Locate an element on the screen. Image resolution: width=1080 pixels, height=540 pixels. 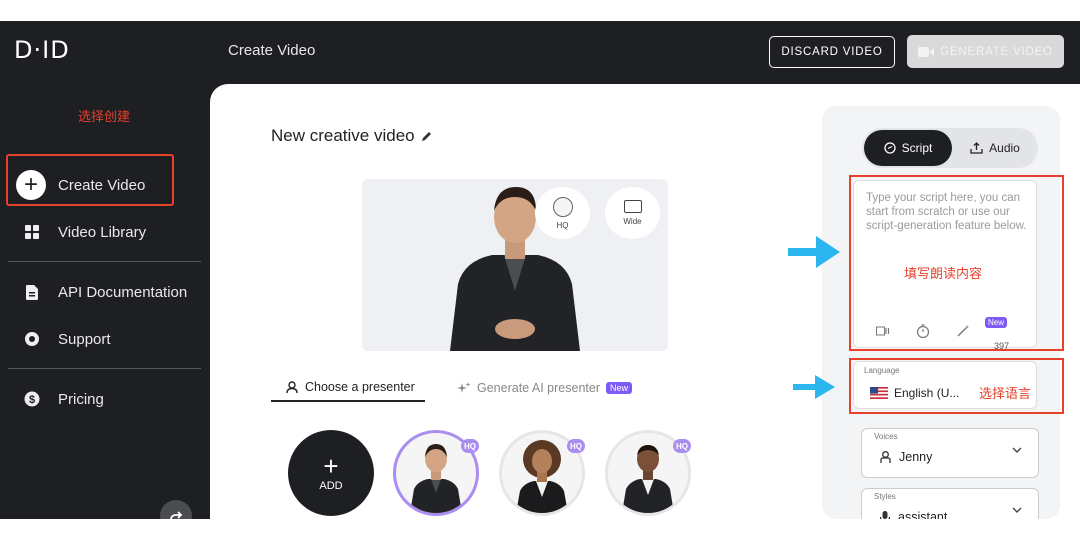
did-logo: D·ID is located at coordinates (42, 50).